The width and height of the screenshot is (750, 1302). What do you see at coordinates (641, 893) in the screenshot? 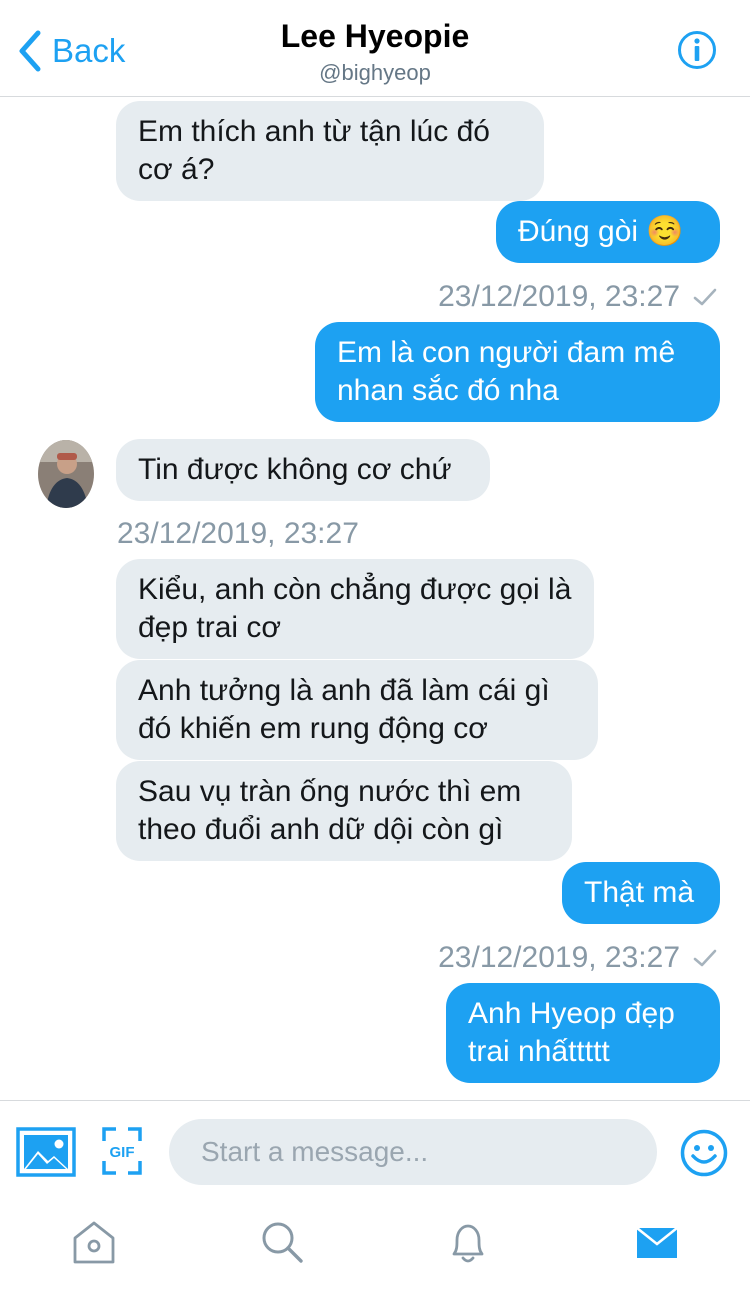
I see `outgoing-message: Thật mà` at bounding box center [641, 893].